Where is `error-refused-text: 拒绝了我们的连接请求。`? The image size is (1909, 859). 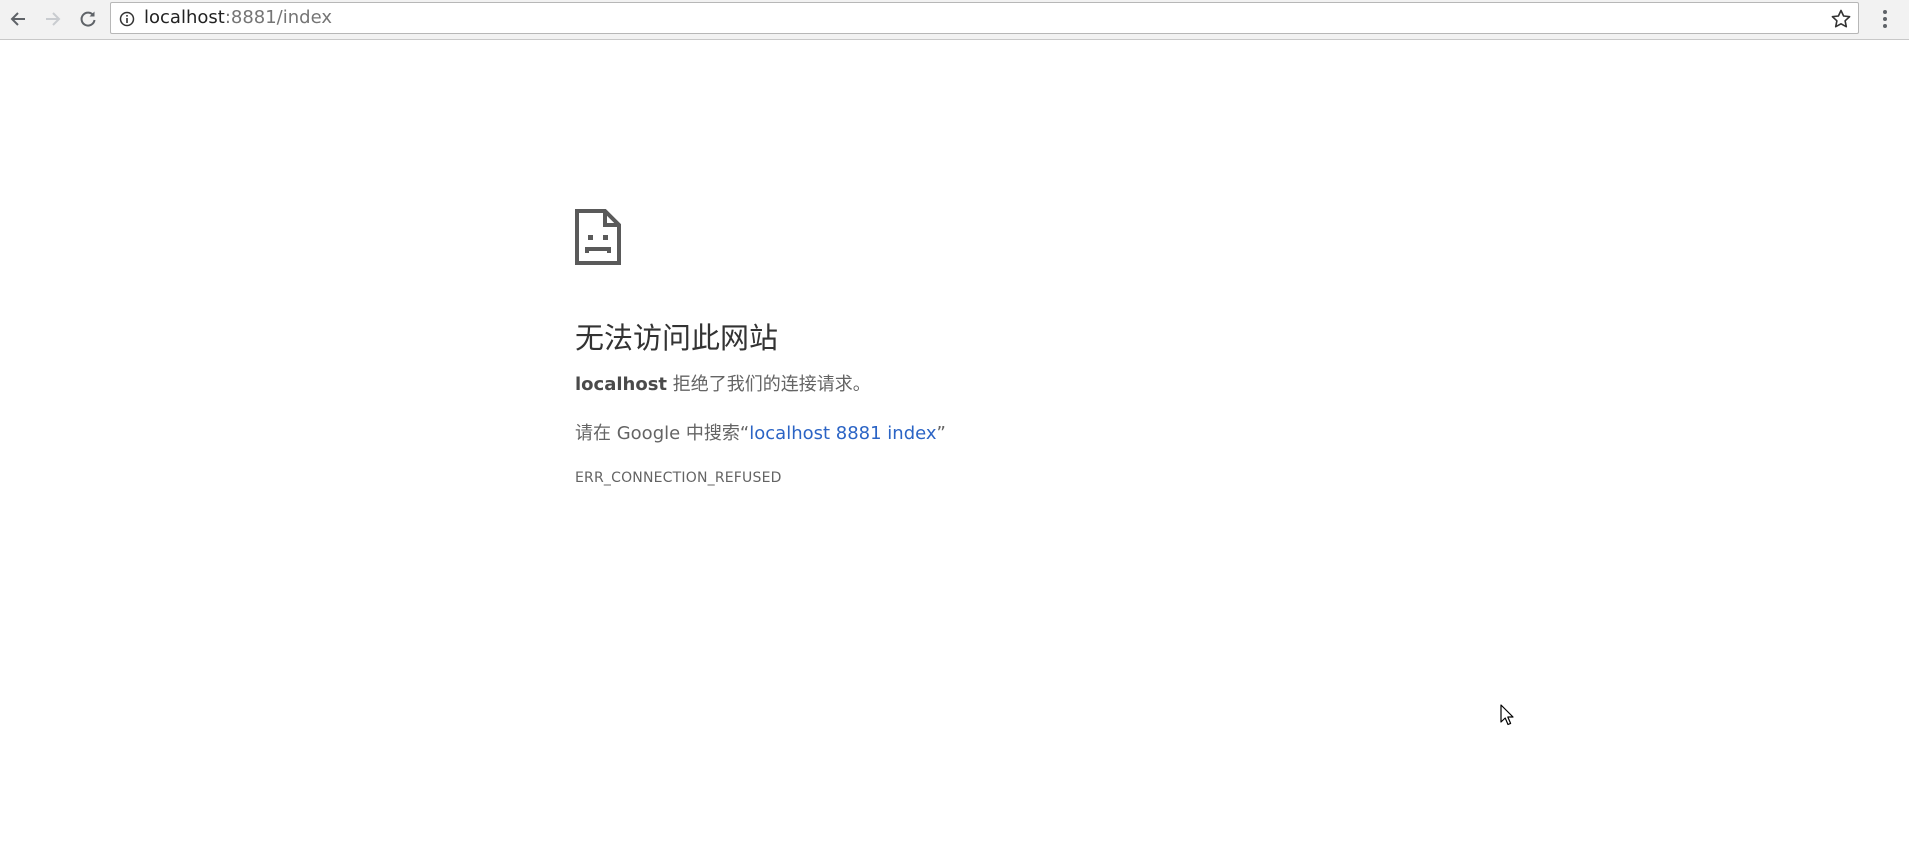 error-refused-text: 拒绝了我们的连接请求。 is located at coordinates (769, 384).